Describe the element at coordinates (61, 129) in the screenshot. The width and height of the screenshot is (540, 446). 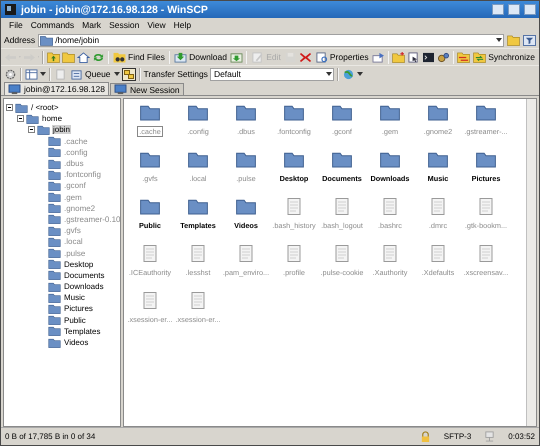
I see `tree-item: jobin` at that location.